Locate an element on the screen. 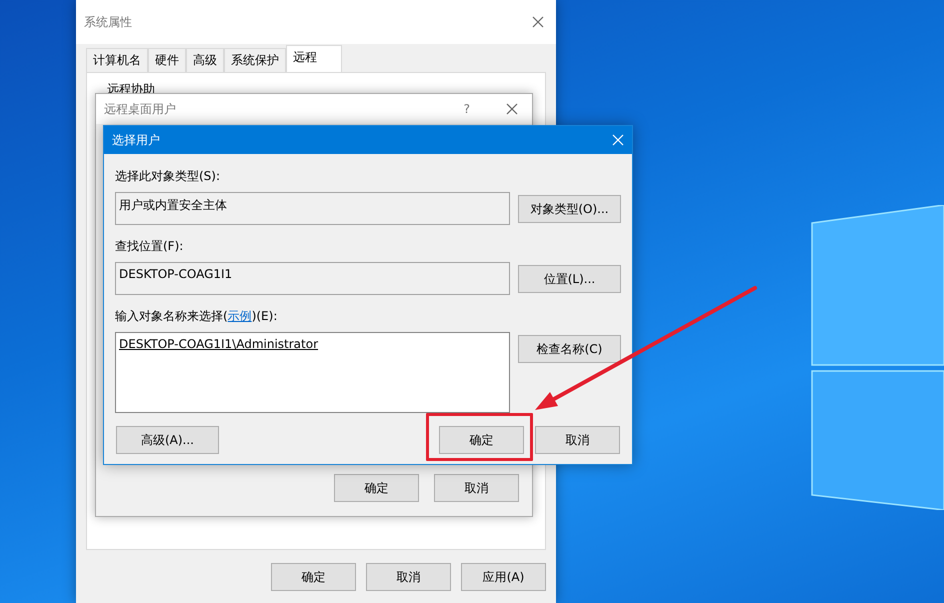  object-type-field: 用户或内置安全主体 is located at coordinates (312, 208).